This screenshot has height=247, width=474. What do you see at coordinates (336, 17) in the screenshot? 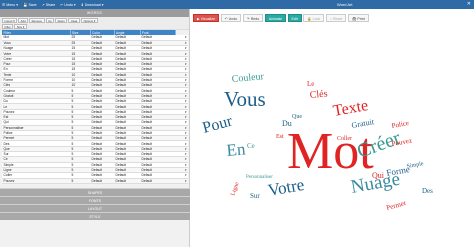
I see `reset-button: ○ Reset` at bounding box center [336, 17].